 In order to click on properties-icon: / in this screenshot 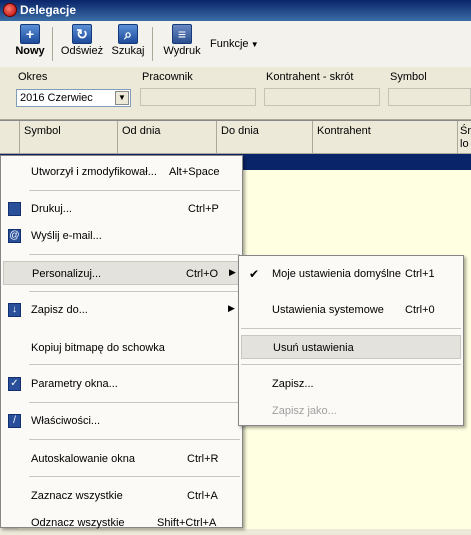, I will do `click(14, 421)`.